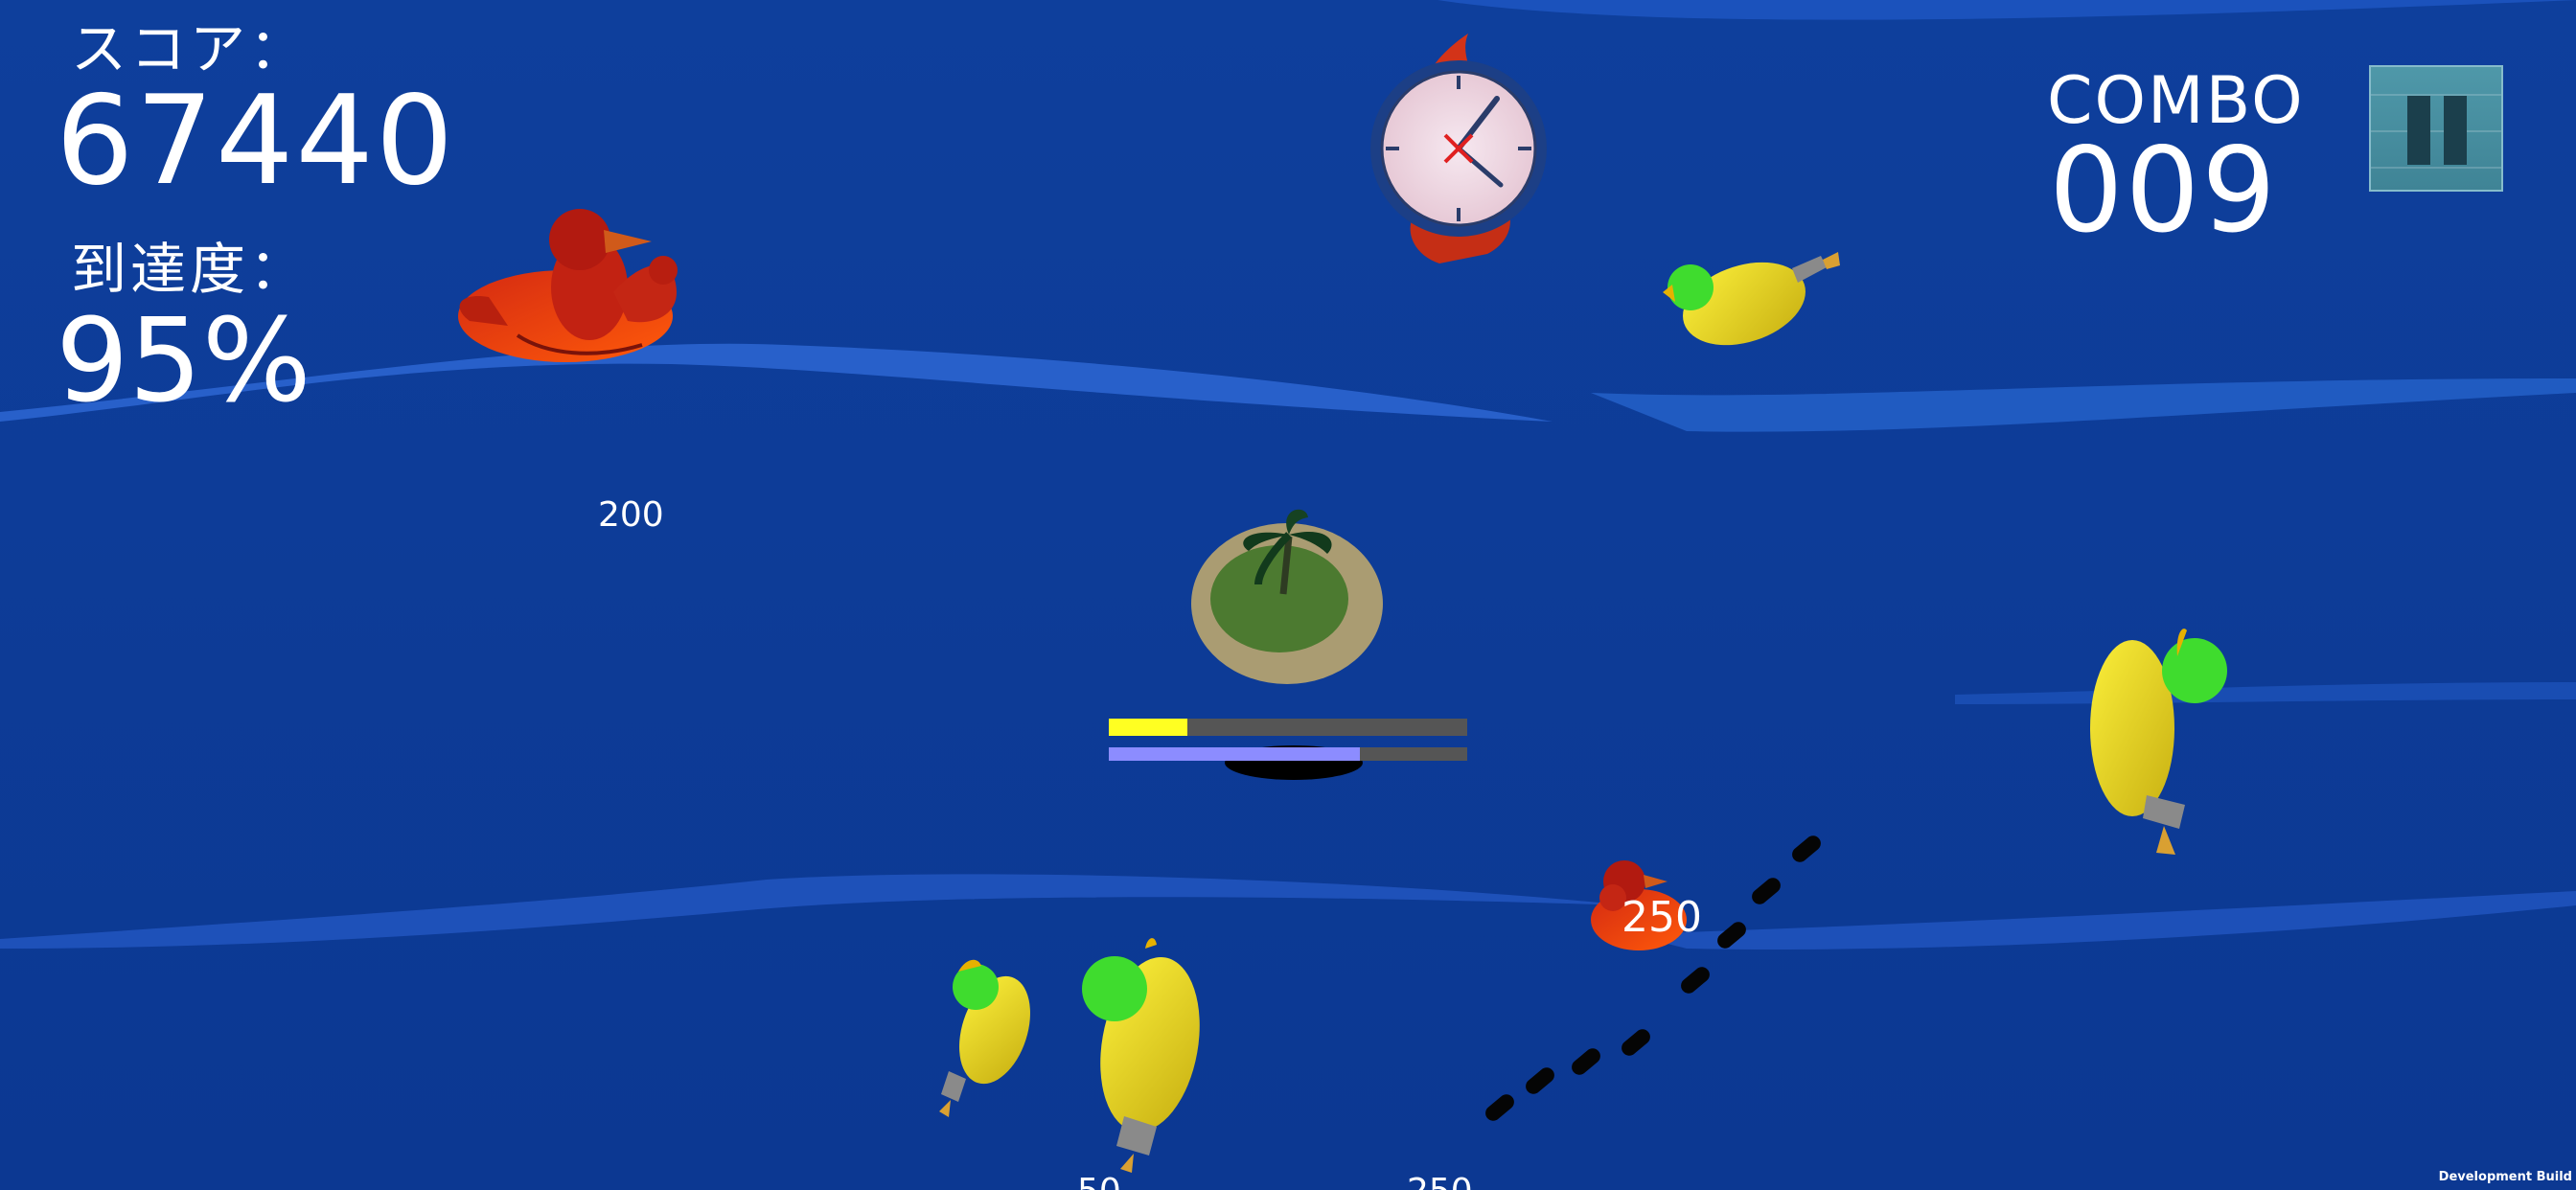 The image size is (2576, 1190). Describe the element at coordinates (183, 362) in the screenshot. I see `progress-value: 95%` at that location.